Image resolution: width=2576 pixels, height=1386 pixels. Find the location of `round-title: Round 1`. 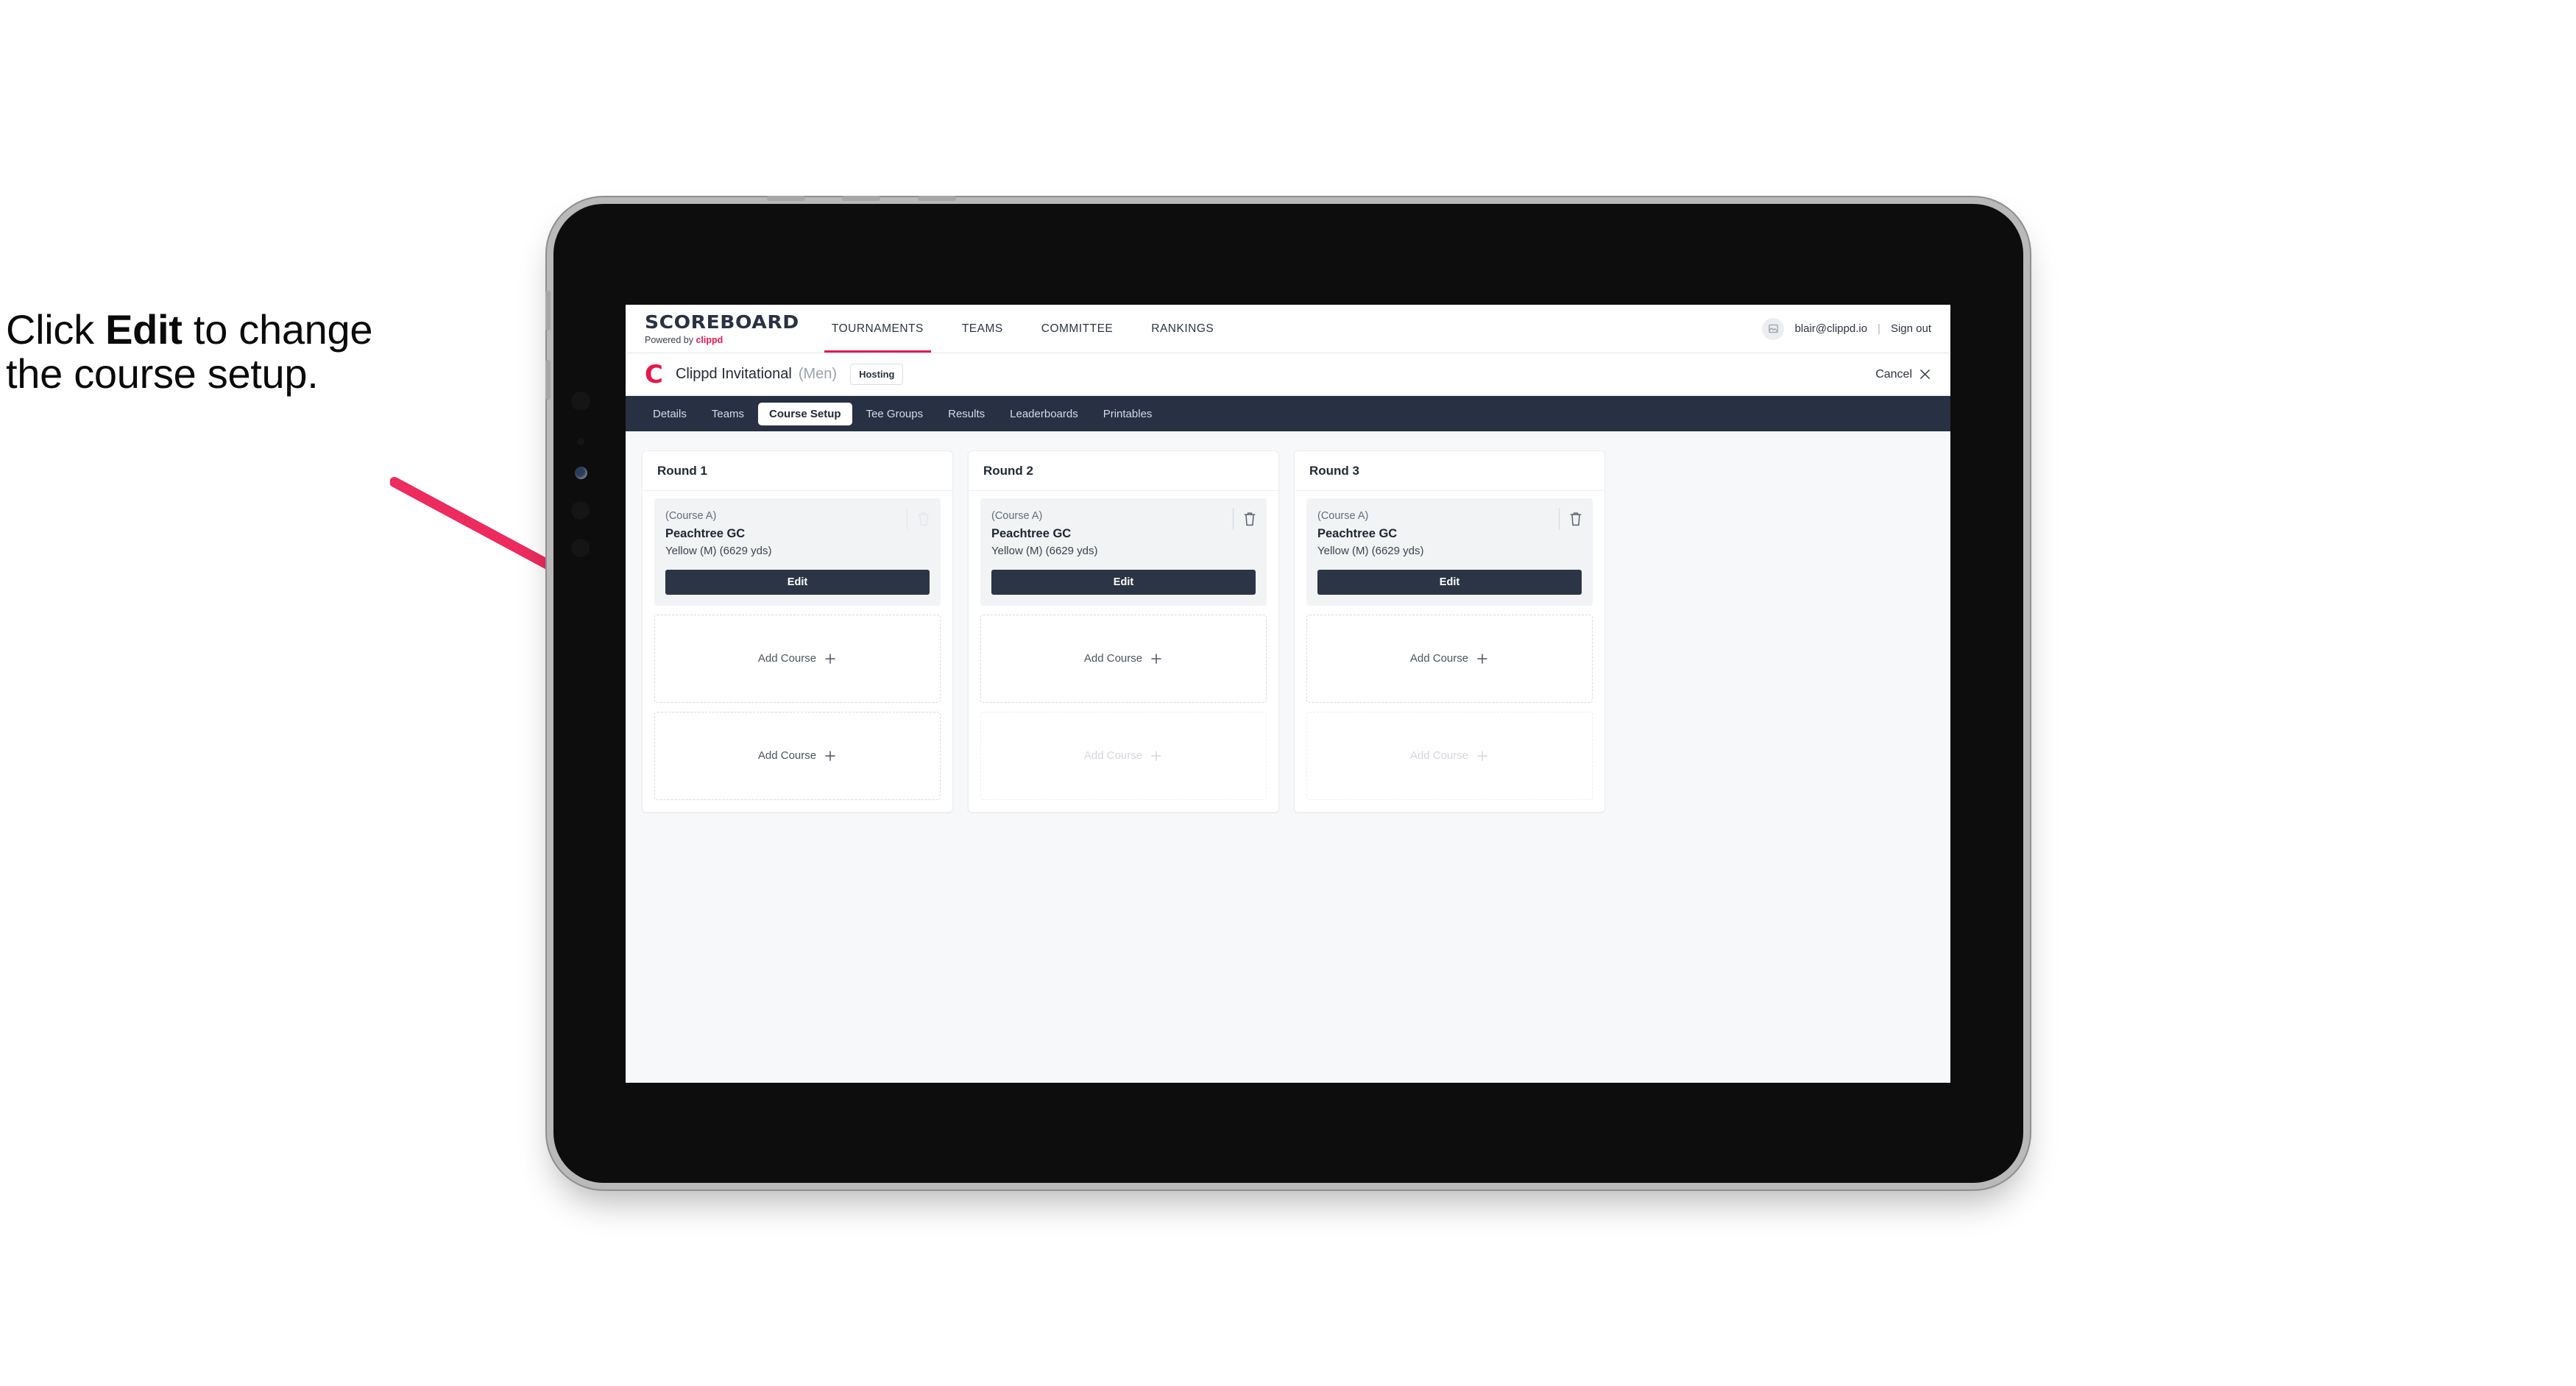

round-title: Round 1 is located at coordinates (797, 471).